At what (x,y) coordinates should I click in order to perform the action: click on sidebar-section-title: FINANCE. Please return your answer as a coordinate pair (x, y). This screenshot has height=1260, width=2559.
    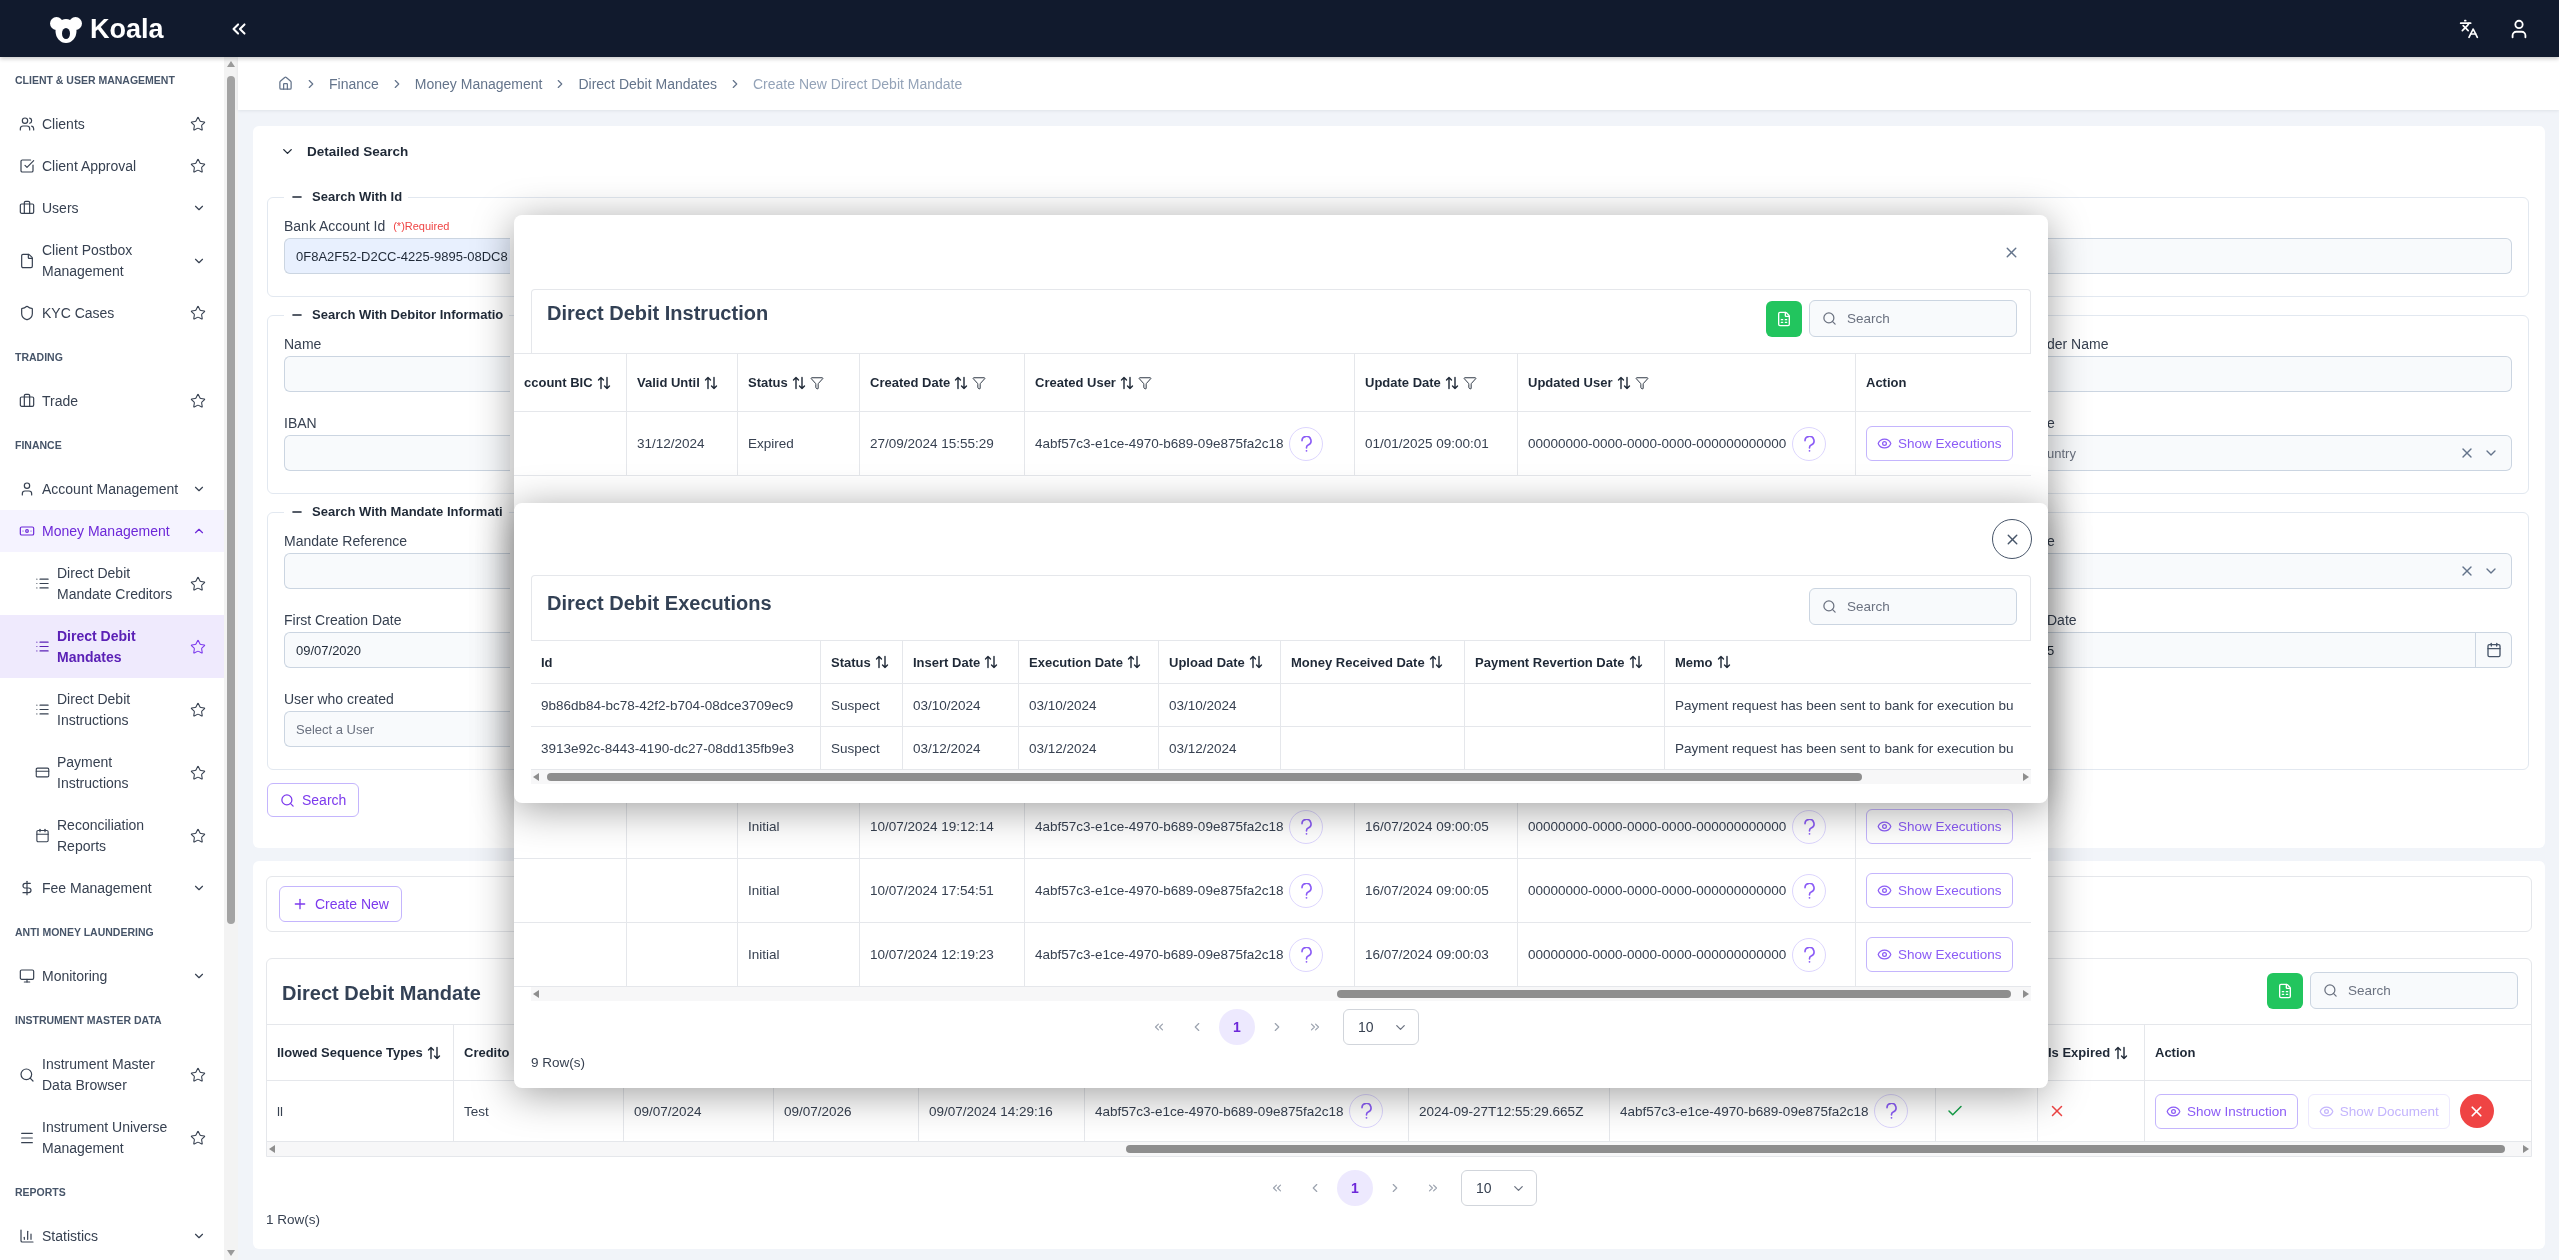
    Looking at the image, I should click on (38, 445).